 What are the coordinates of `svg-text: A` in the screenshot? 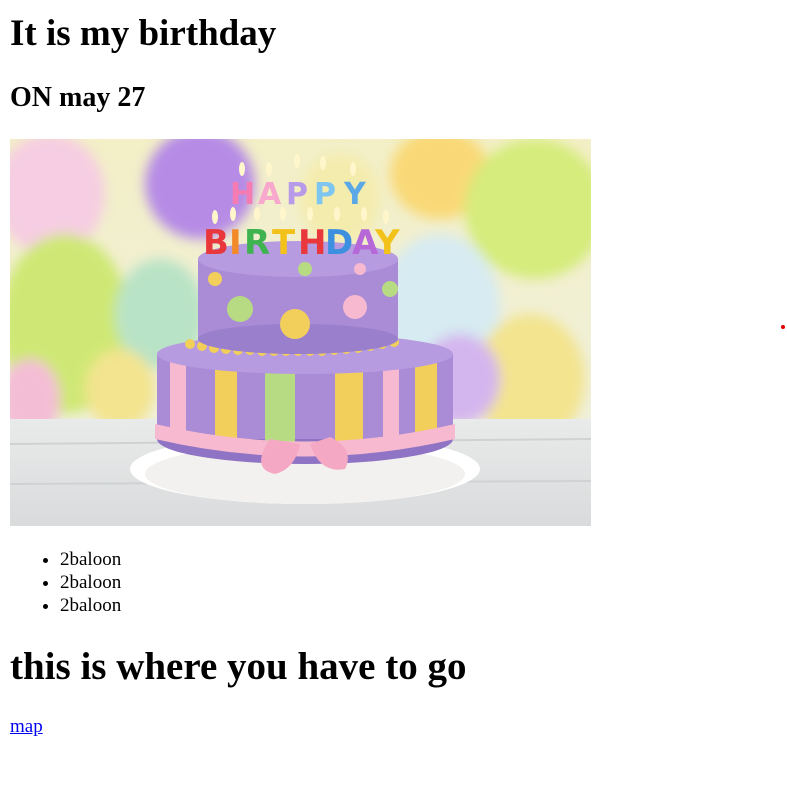 It's located at (270, 194).